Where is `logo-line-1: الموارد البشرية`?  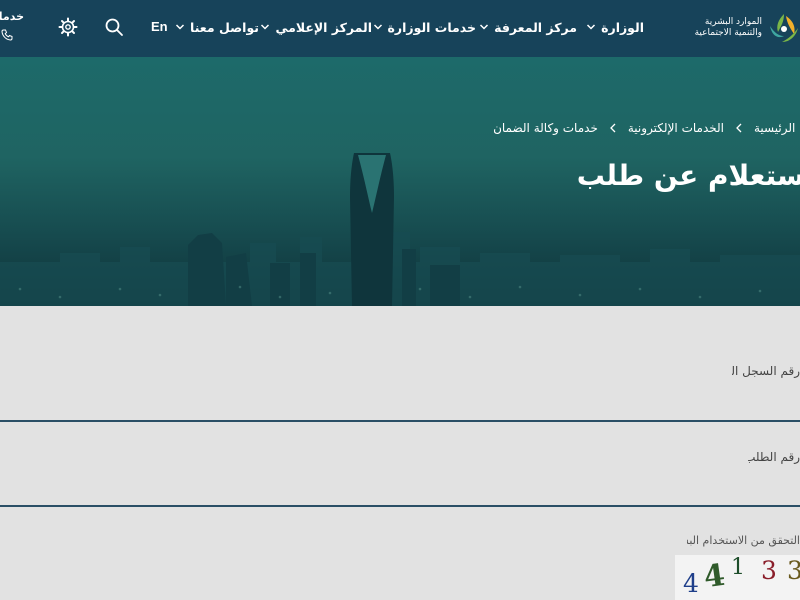
logo-line-1: الموارد البشرية is located at coordinates (733, 22).